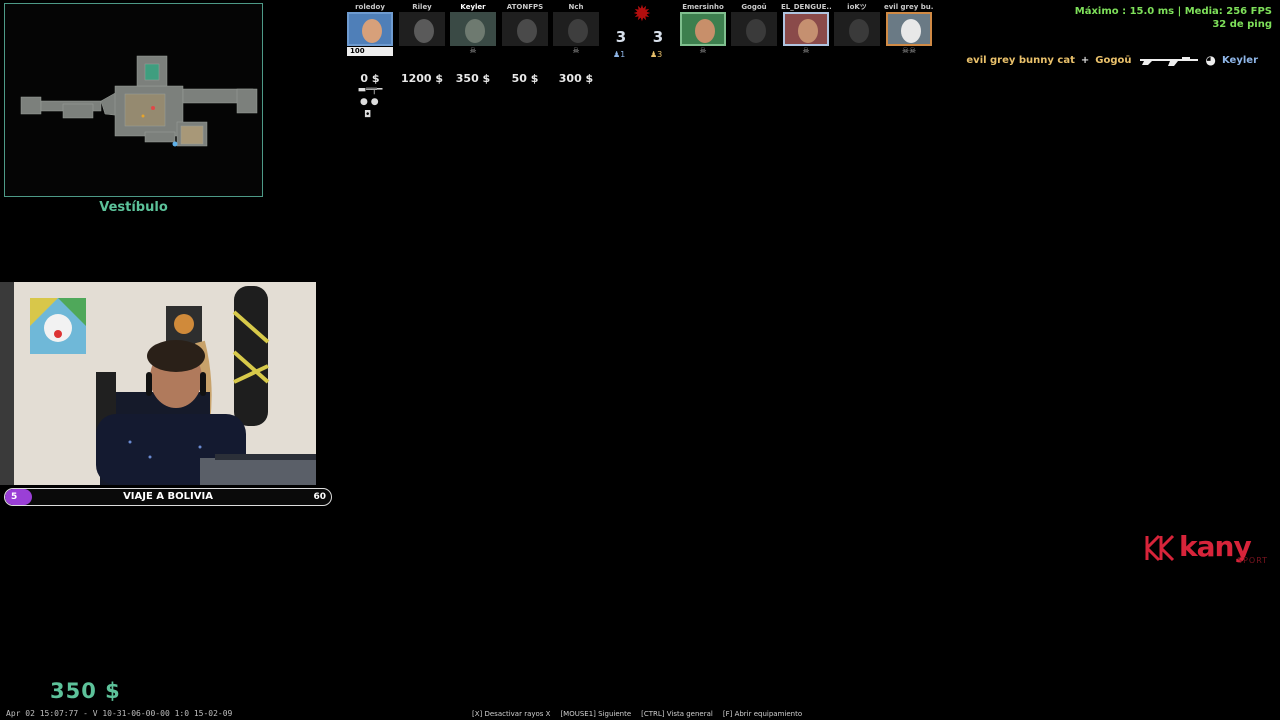 The image size is (1280, 720). I want to click on player-name: Riley, so click(422, 7).